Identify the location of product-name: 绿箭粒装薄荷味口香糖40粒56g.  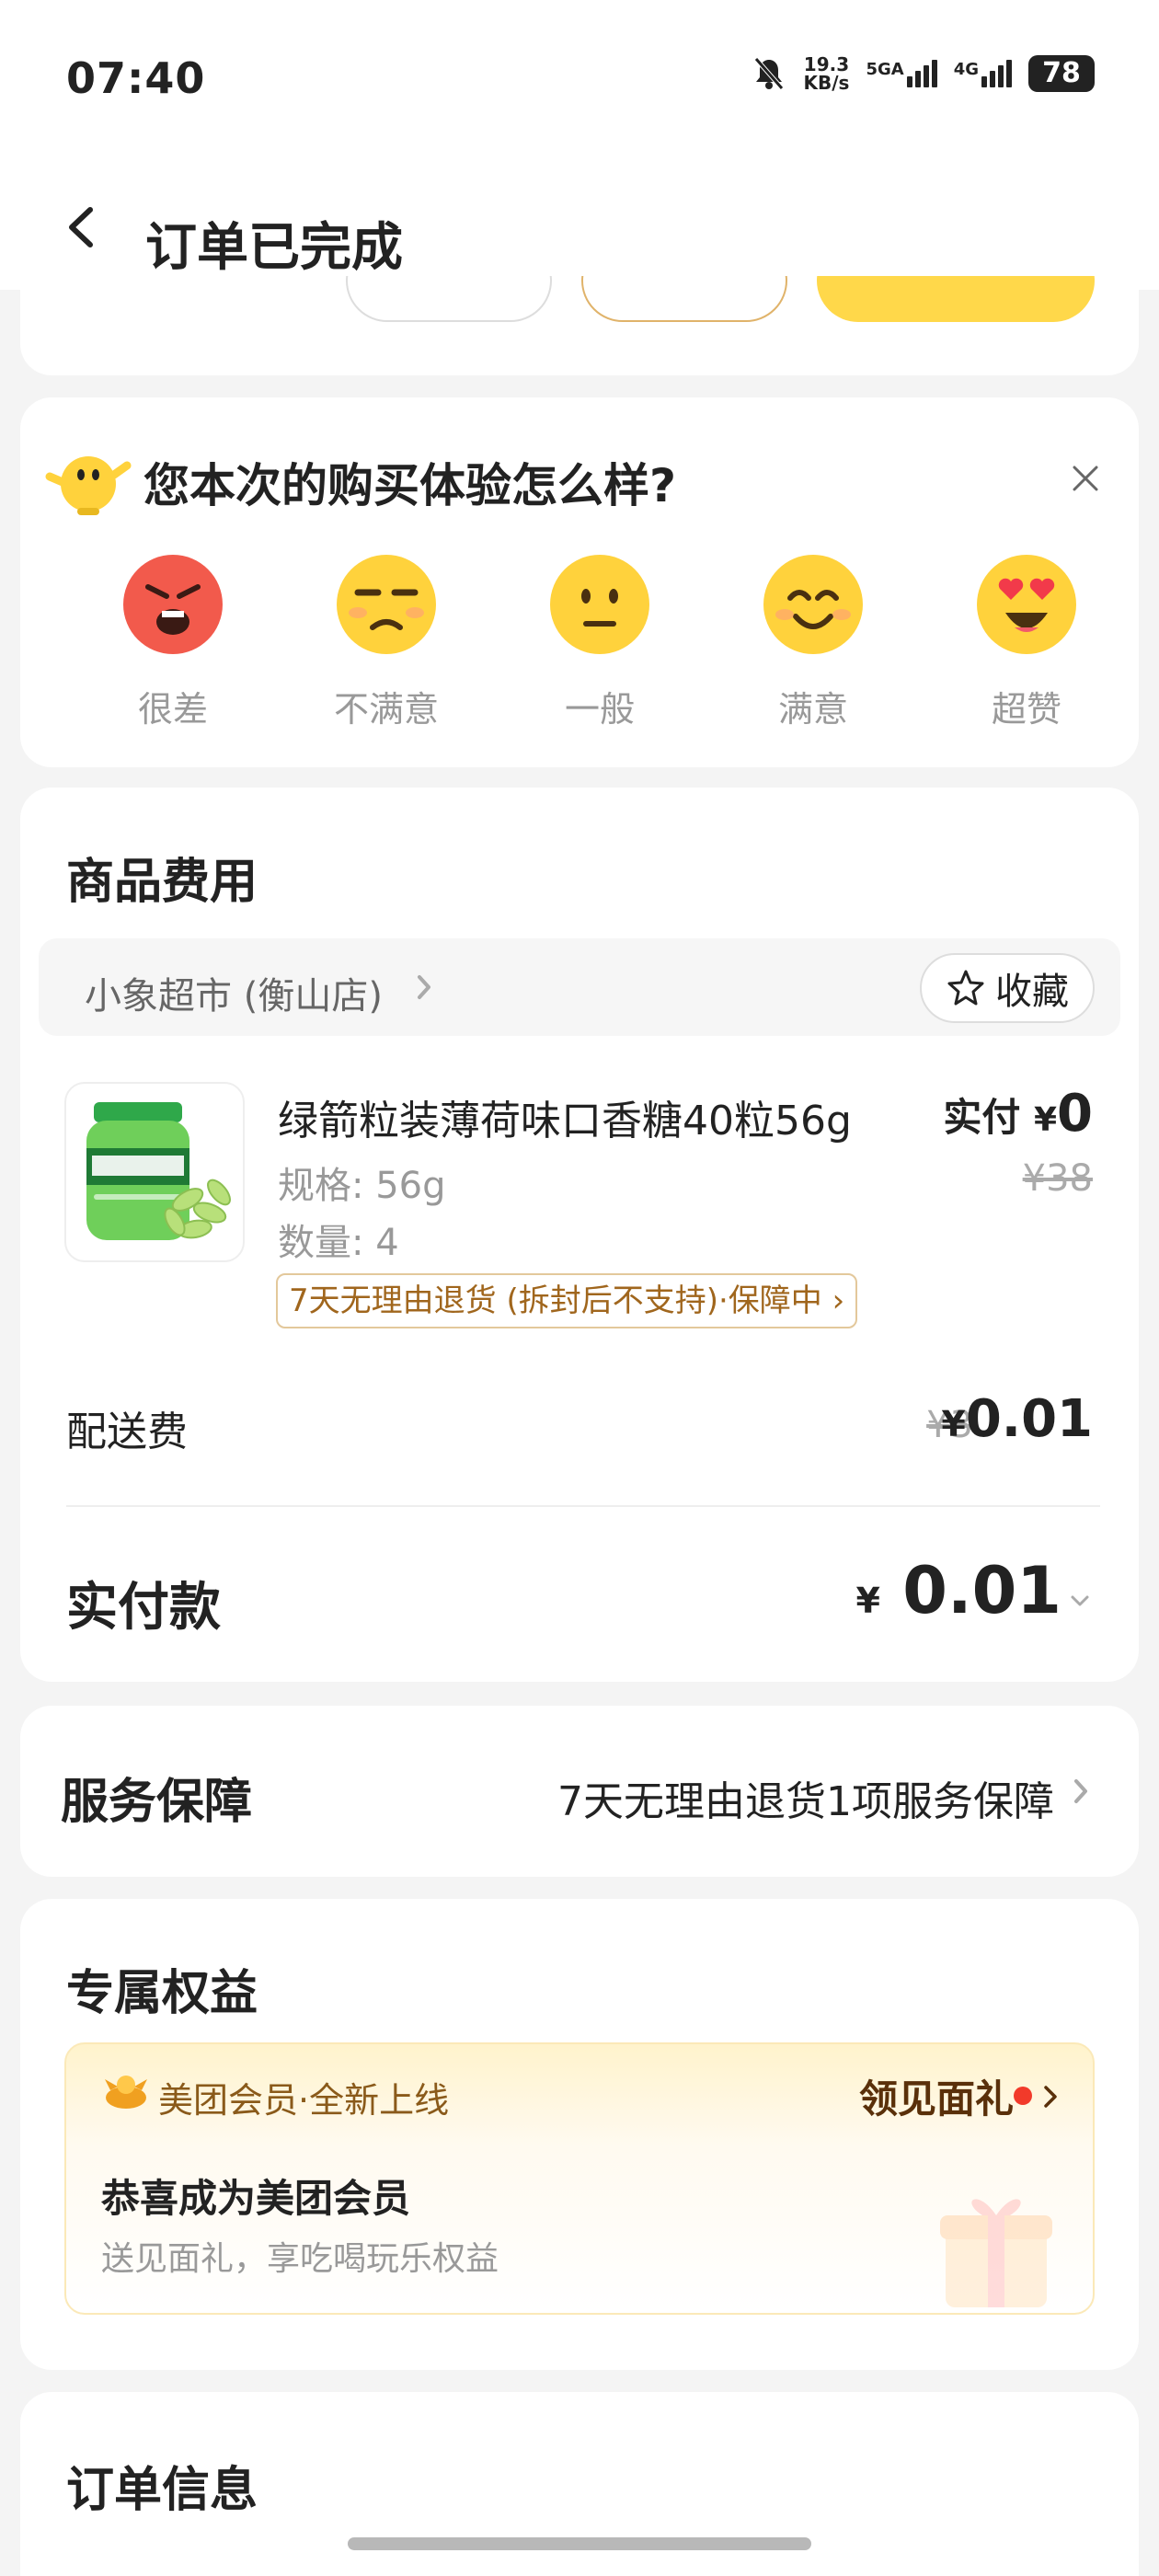
(609, 1116).